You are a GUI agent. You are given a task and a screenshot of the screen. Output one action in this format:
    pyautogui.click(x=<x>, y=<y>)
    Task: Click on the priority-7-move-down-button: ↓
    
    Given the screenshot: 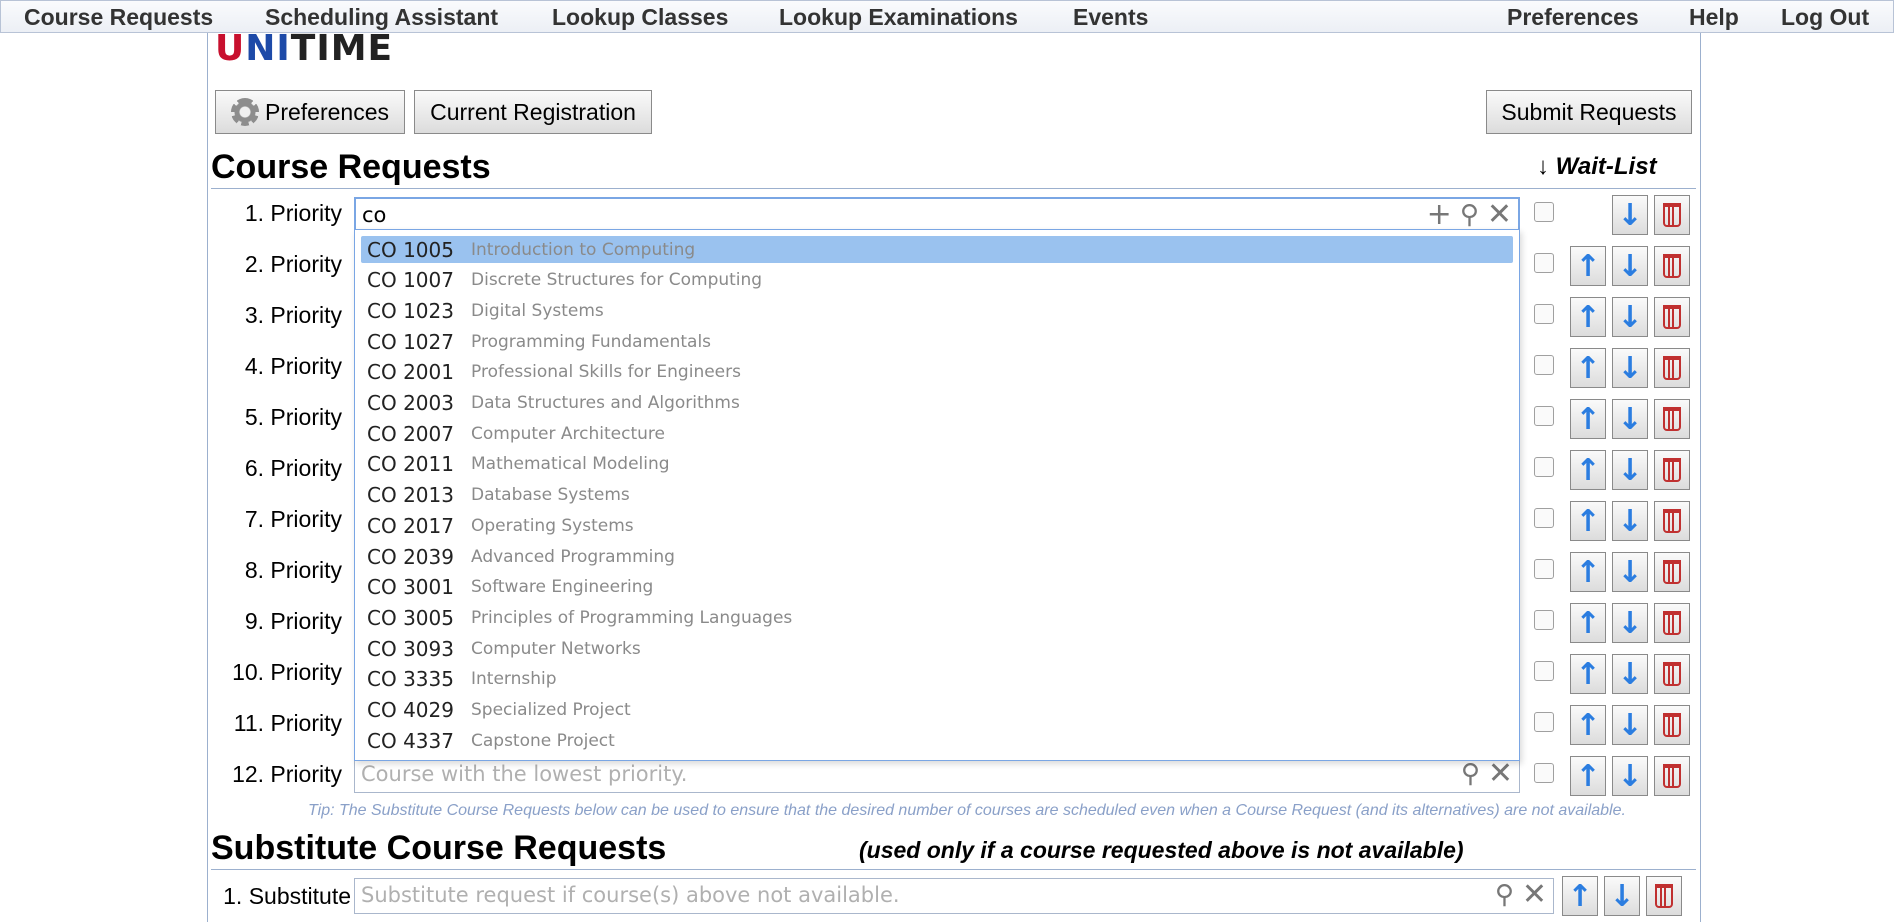 What is the action you would take?
    pyautogui.click(x=1630, y=521)
    